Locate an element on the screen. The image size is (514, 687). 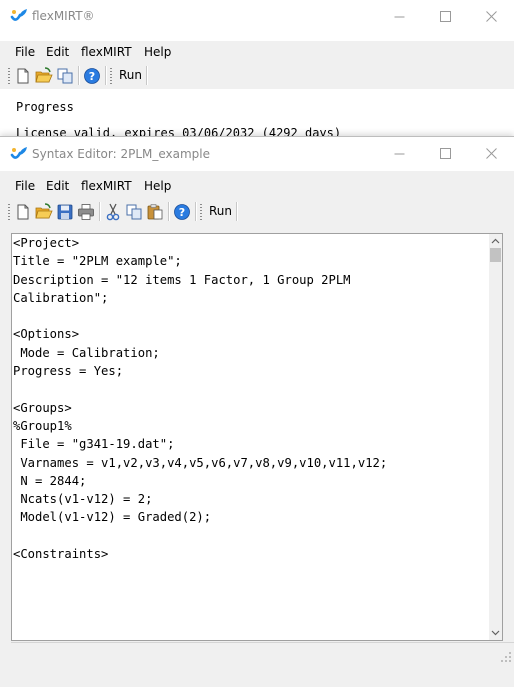
editor-toolbar: ? Run is located at coordinates (257, 212).